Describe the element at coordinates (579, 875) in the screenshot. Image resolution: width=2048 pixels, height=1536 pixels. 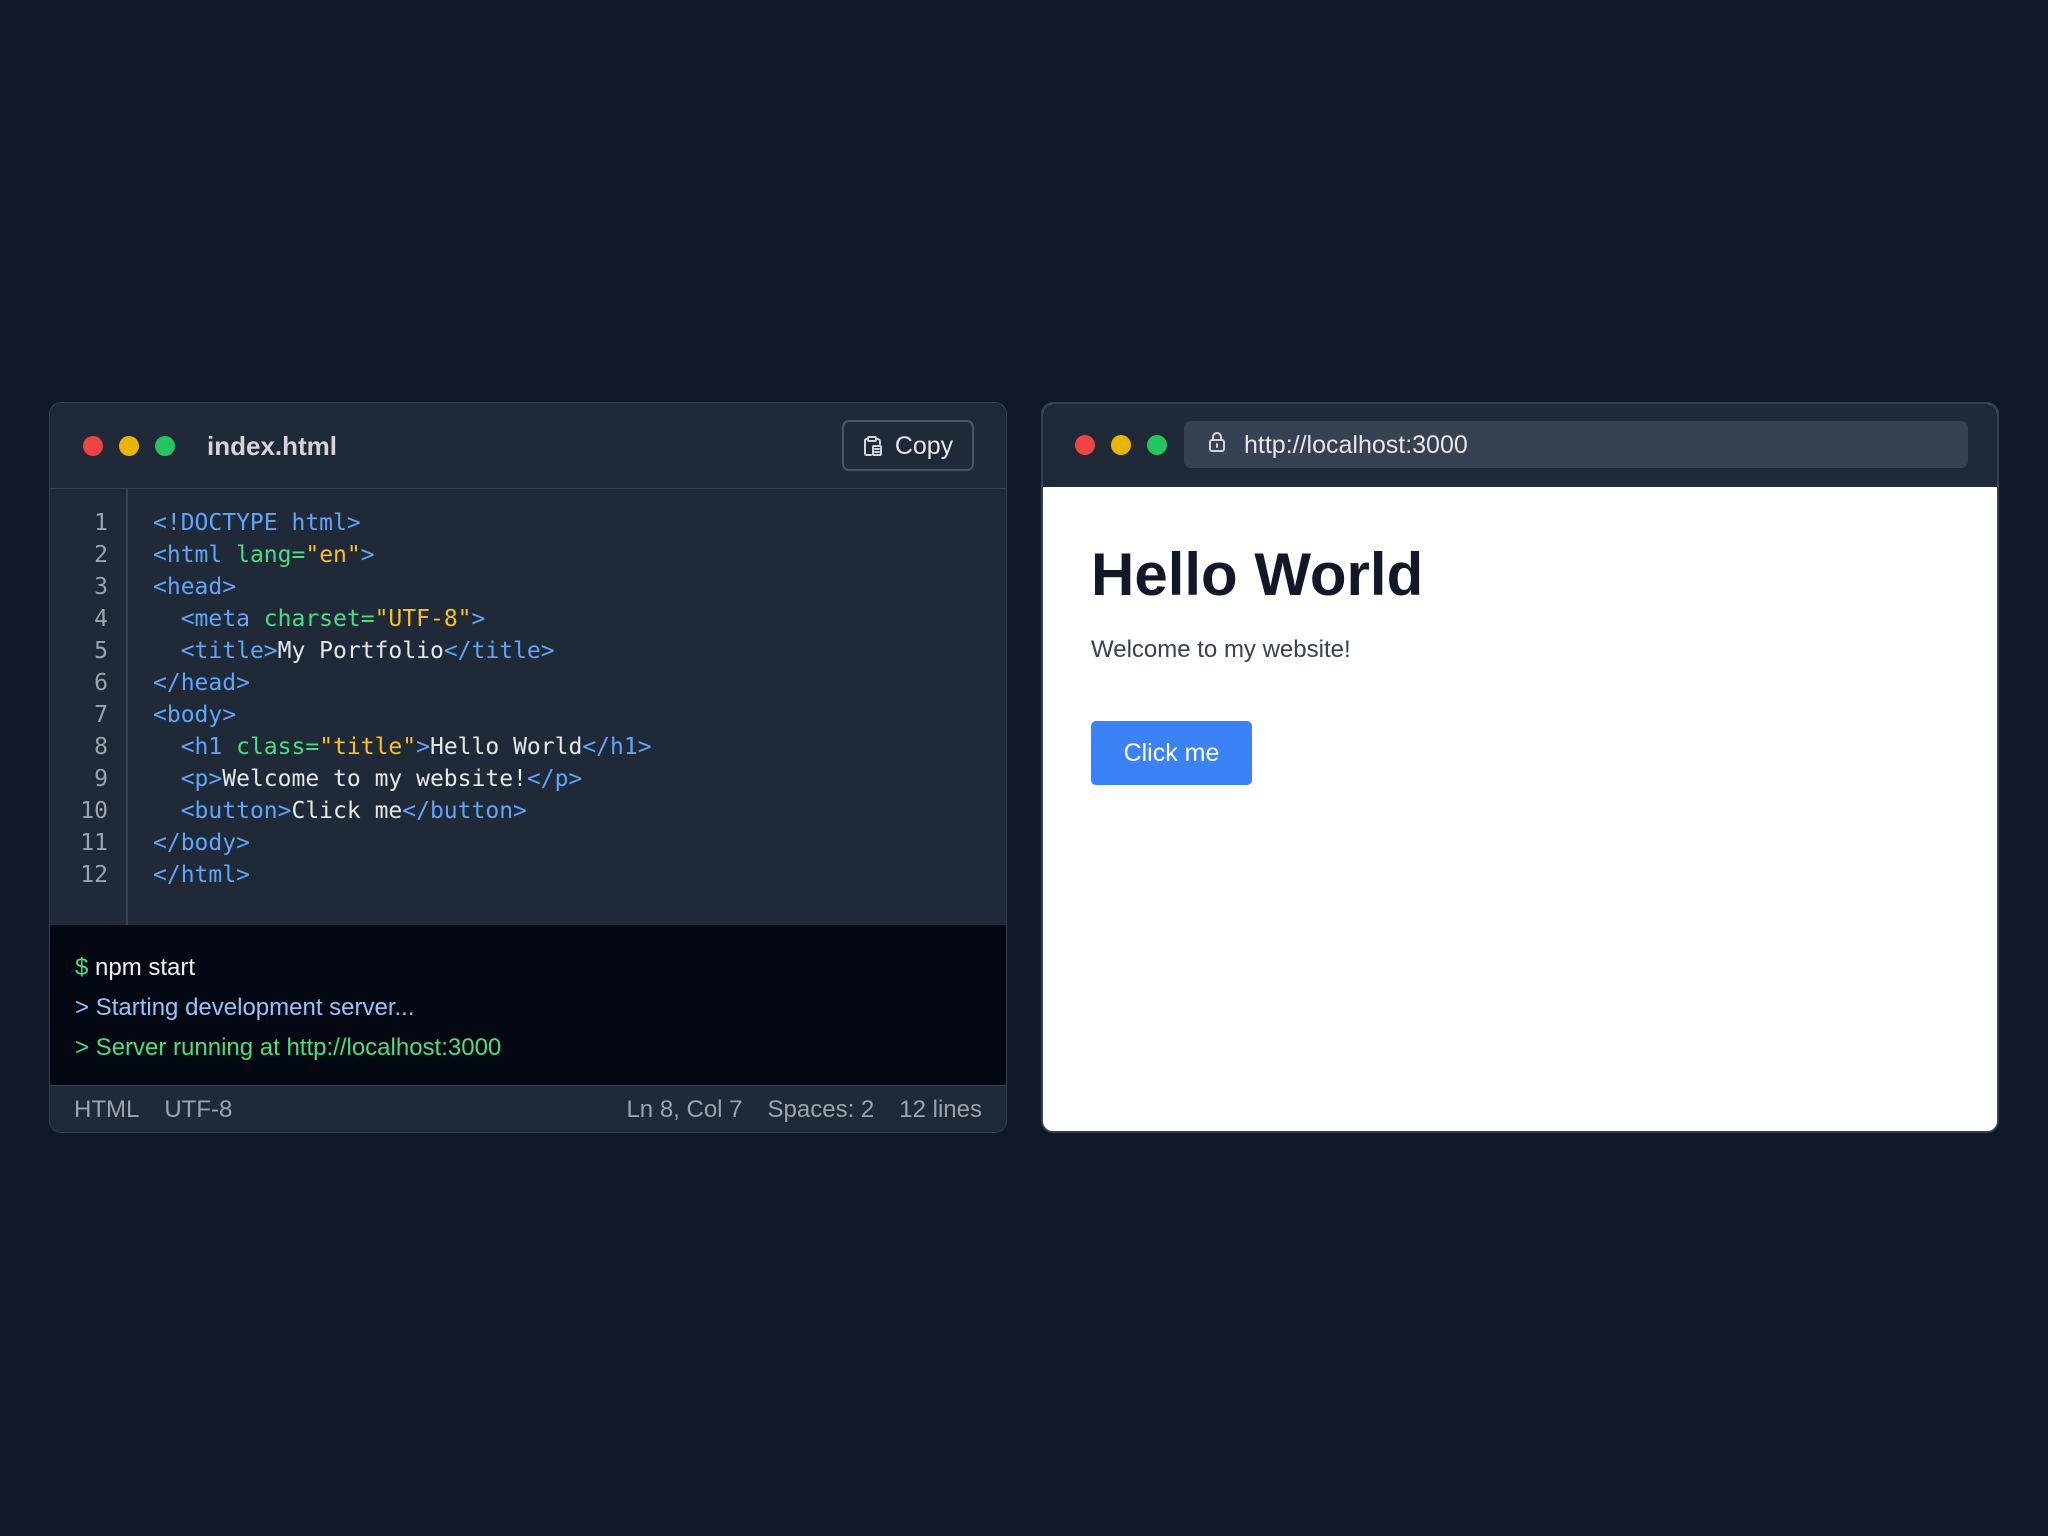
I see `code-line: </html>` at that location.